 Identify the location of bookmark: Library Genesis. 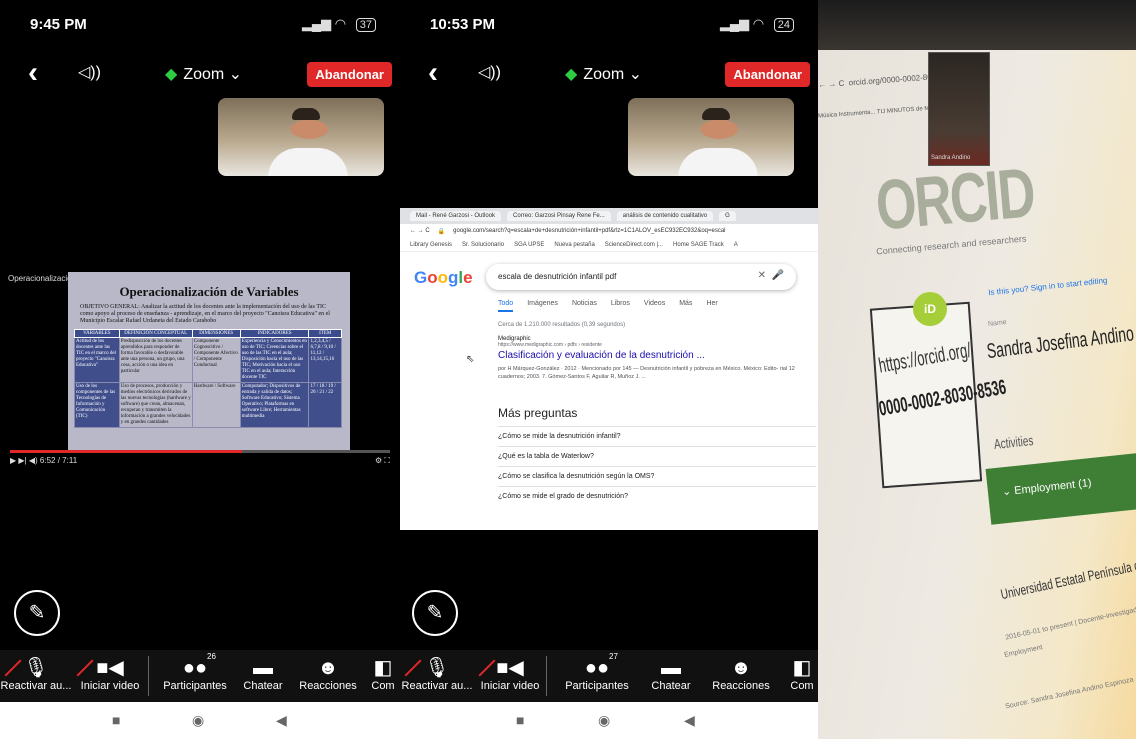
(431, 245).